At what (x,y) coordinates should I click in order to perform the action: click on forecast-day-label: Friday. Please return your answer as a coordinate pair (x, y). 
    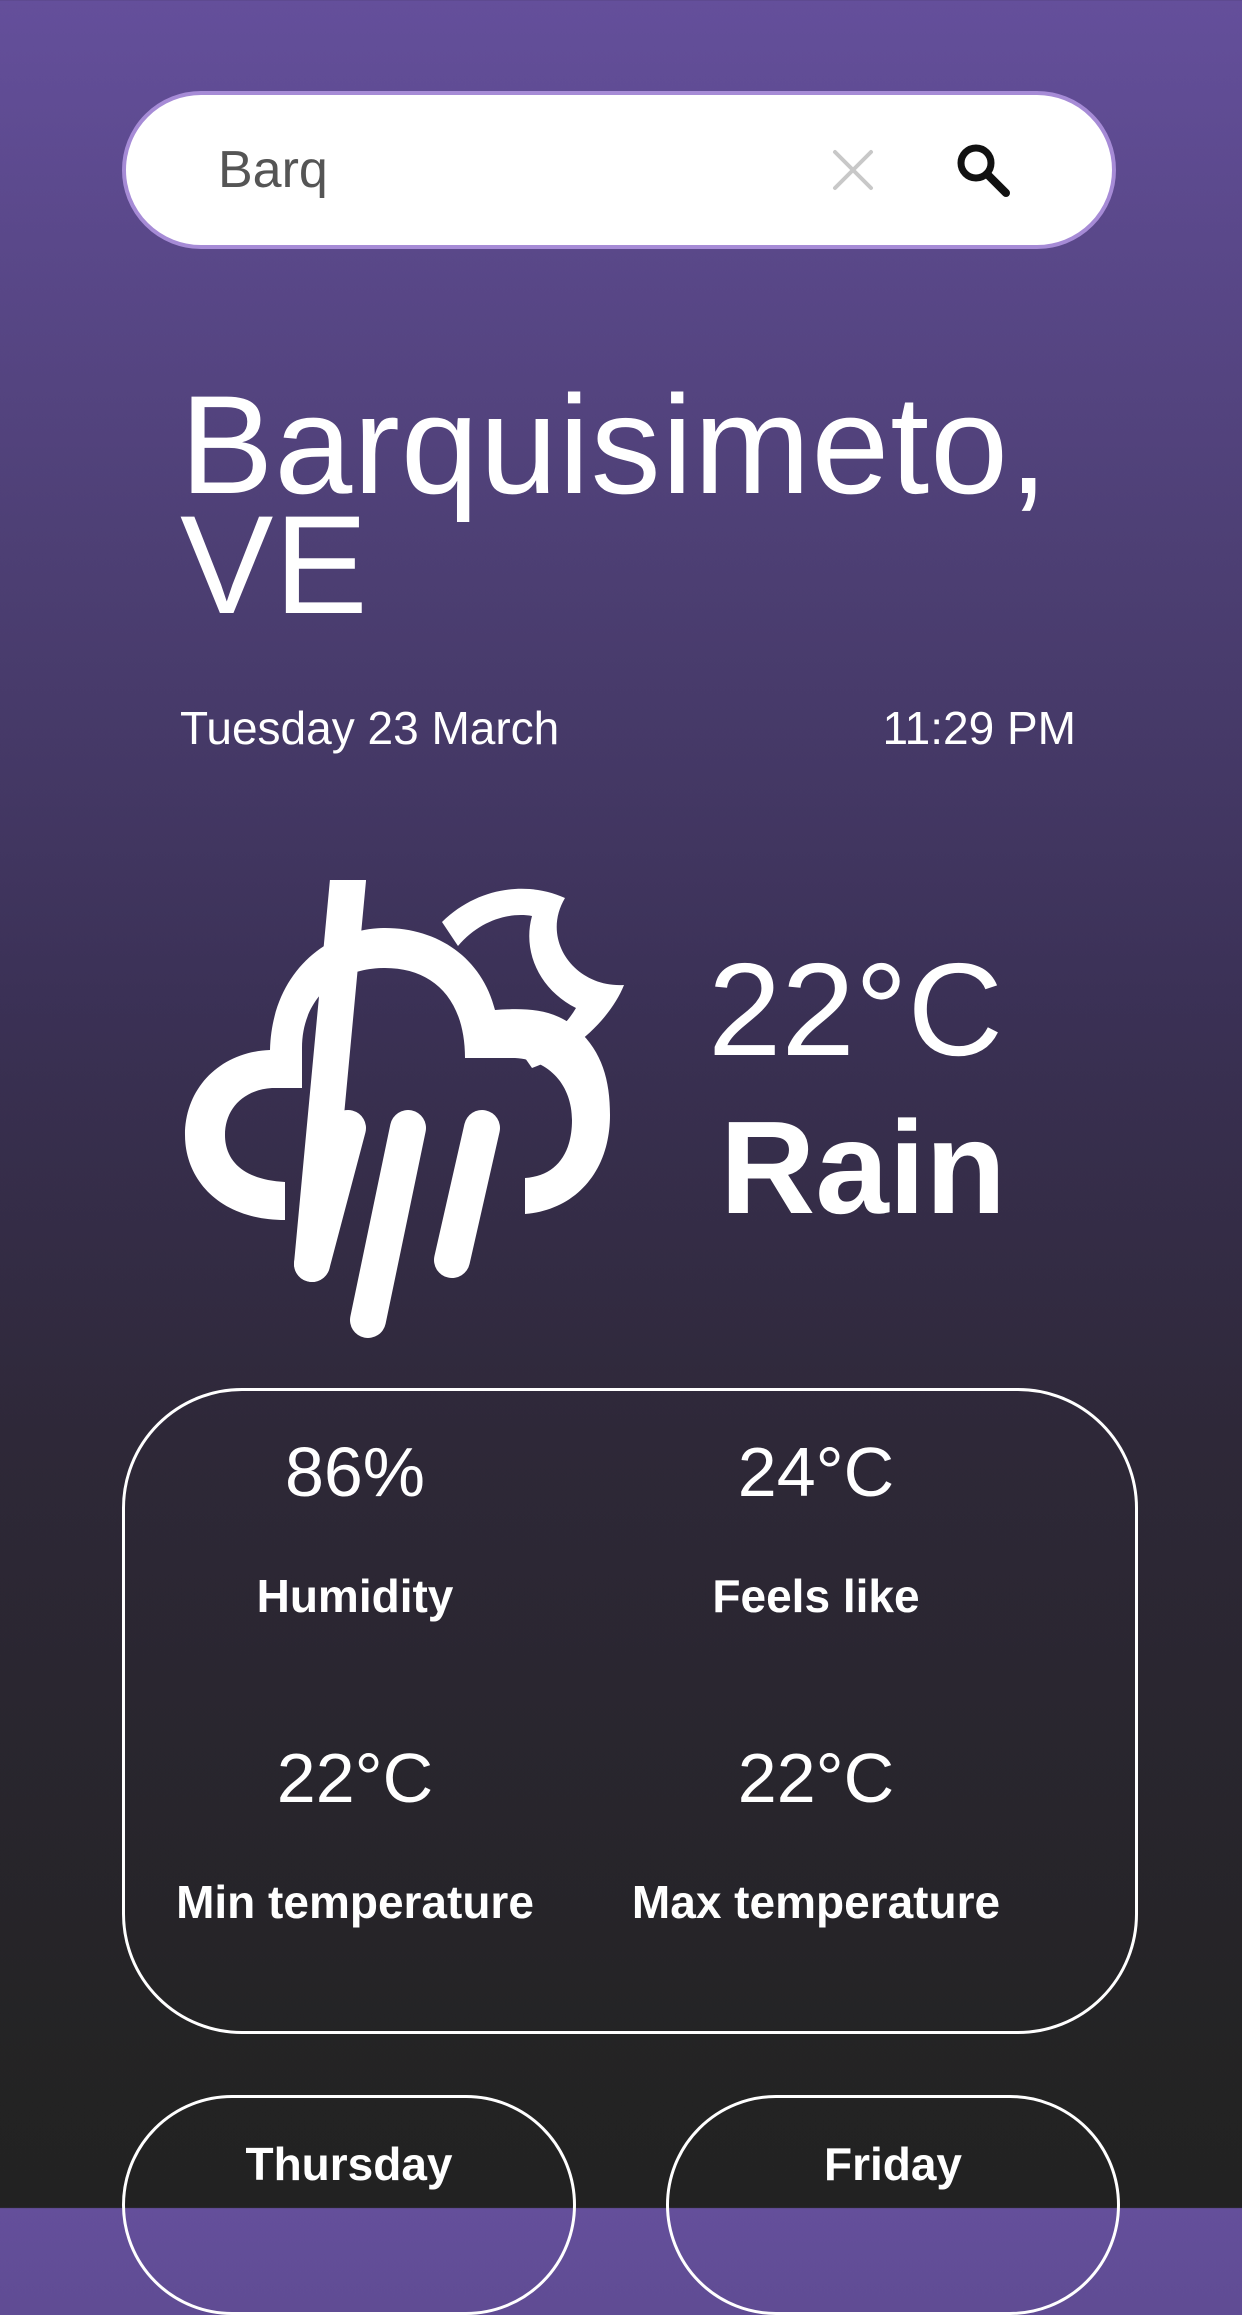
    Looking at the image, I should click on (893, 2164).